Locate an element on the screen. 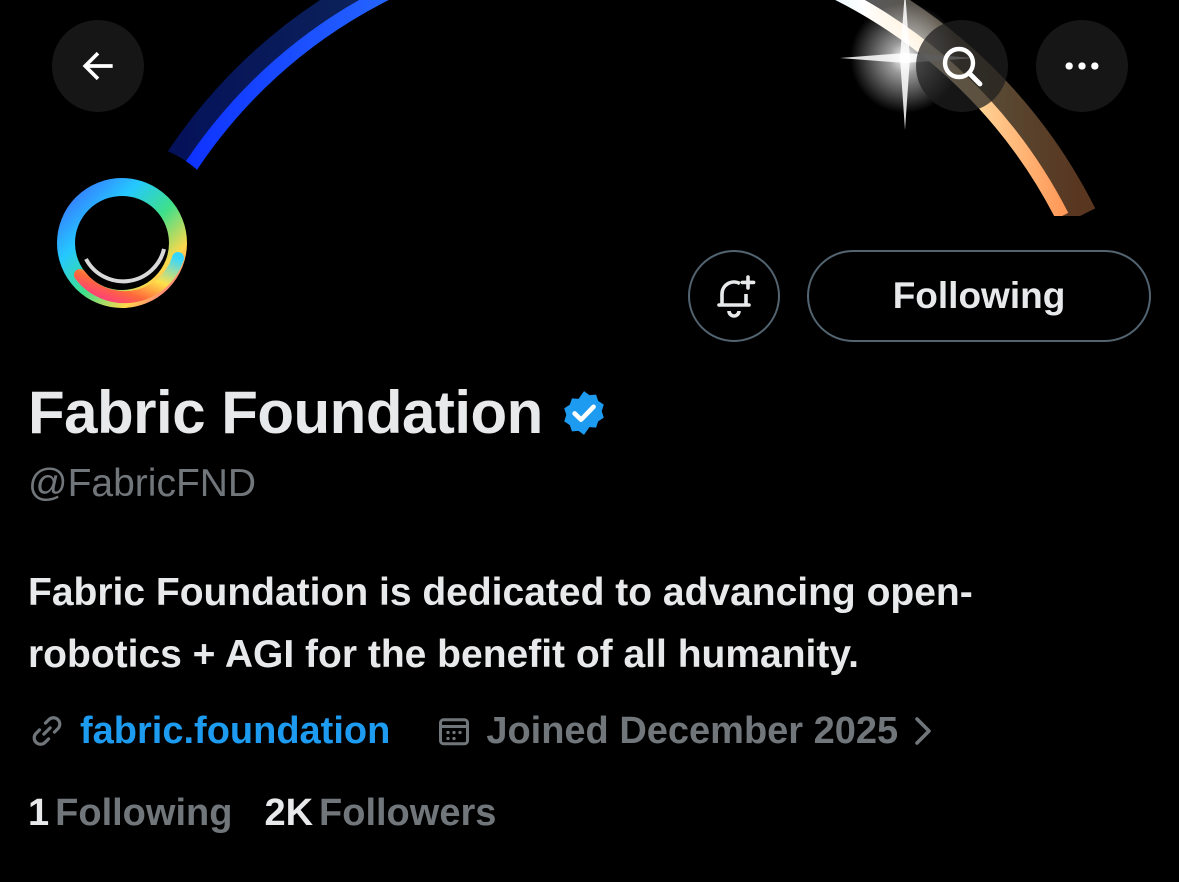  followers-label: Followers is located at coordinates (408, 813).